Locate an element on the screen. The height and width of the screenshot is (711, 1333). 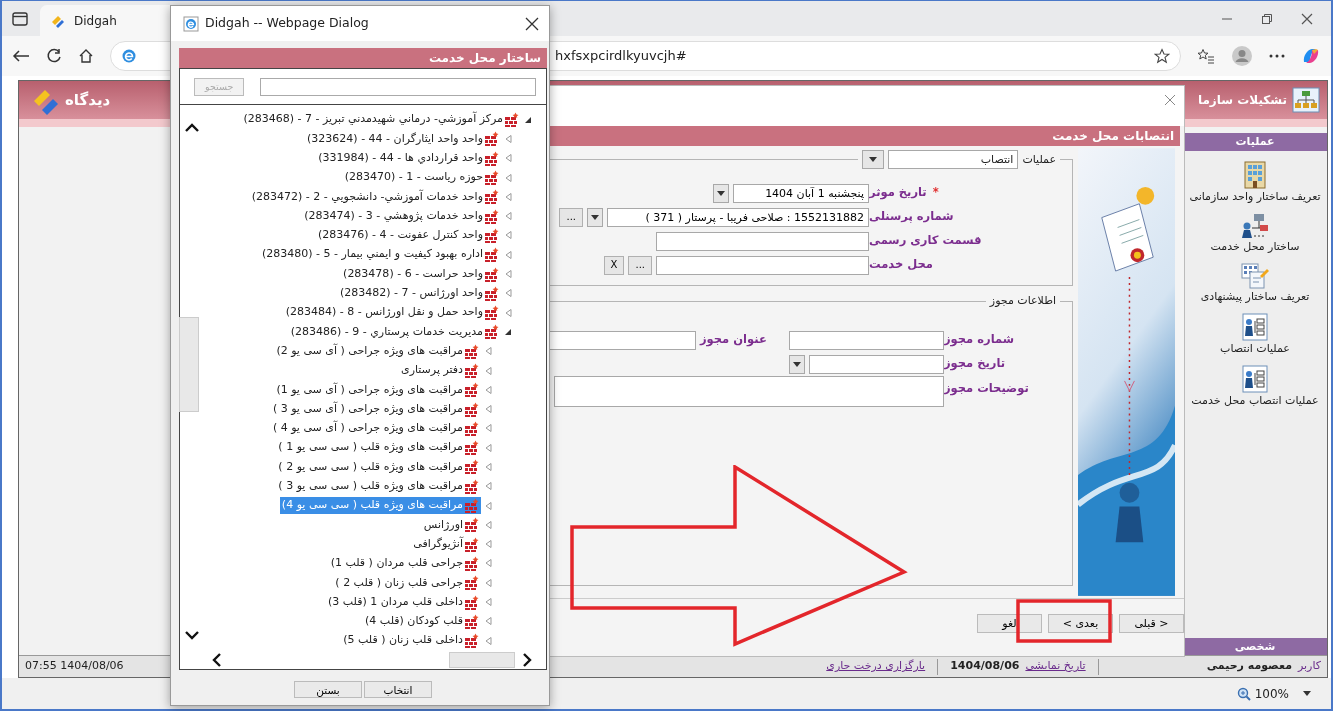
tree-item: واحد کنترل عفونت - 4 - (283476) is located at coordinates (408, 235).